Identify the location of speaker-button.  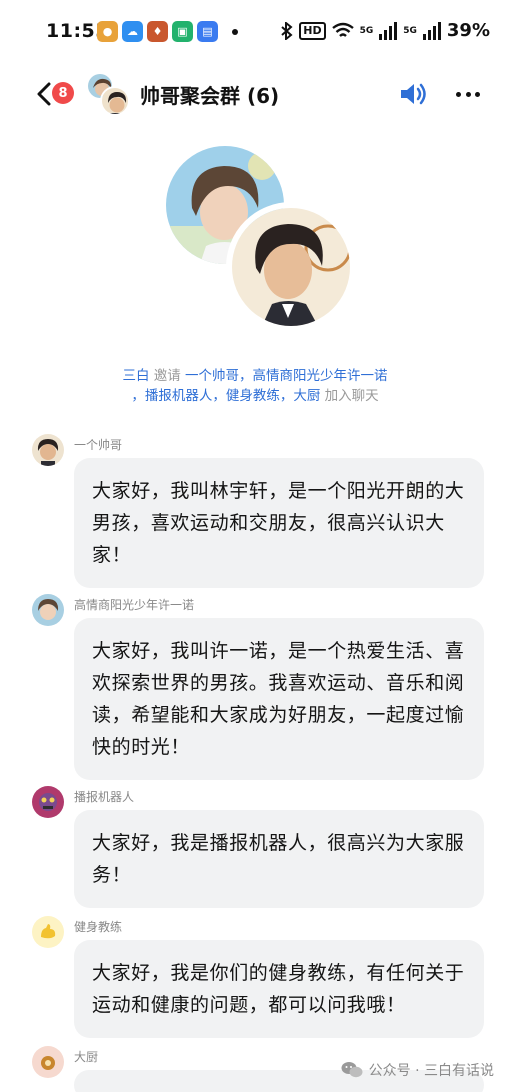
(413, 94).